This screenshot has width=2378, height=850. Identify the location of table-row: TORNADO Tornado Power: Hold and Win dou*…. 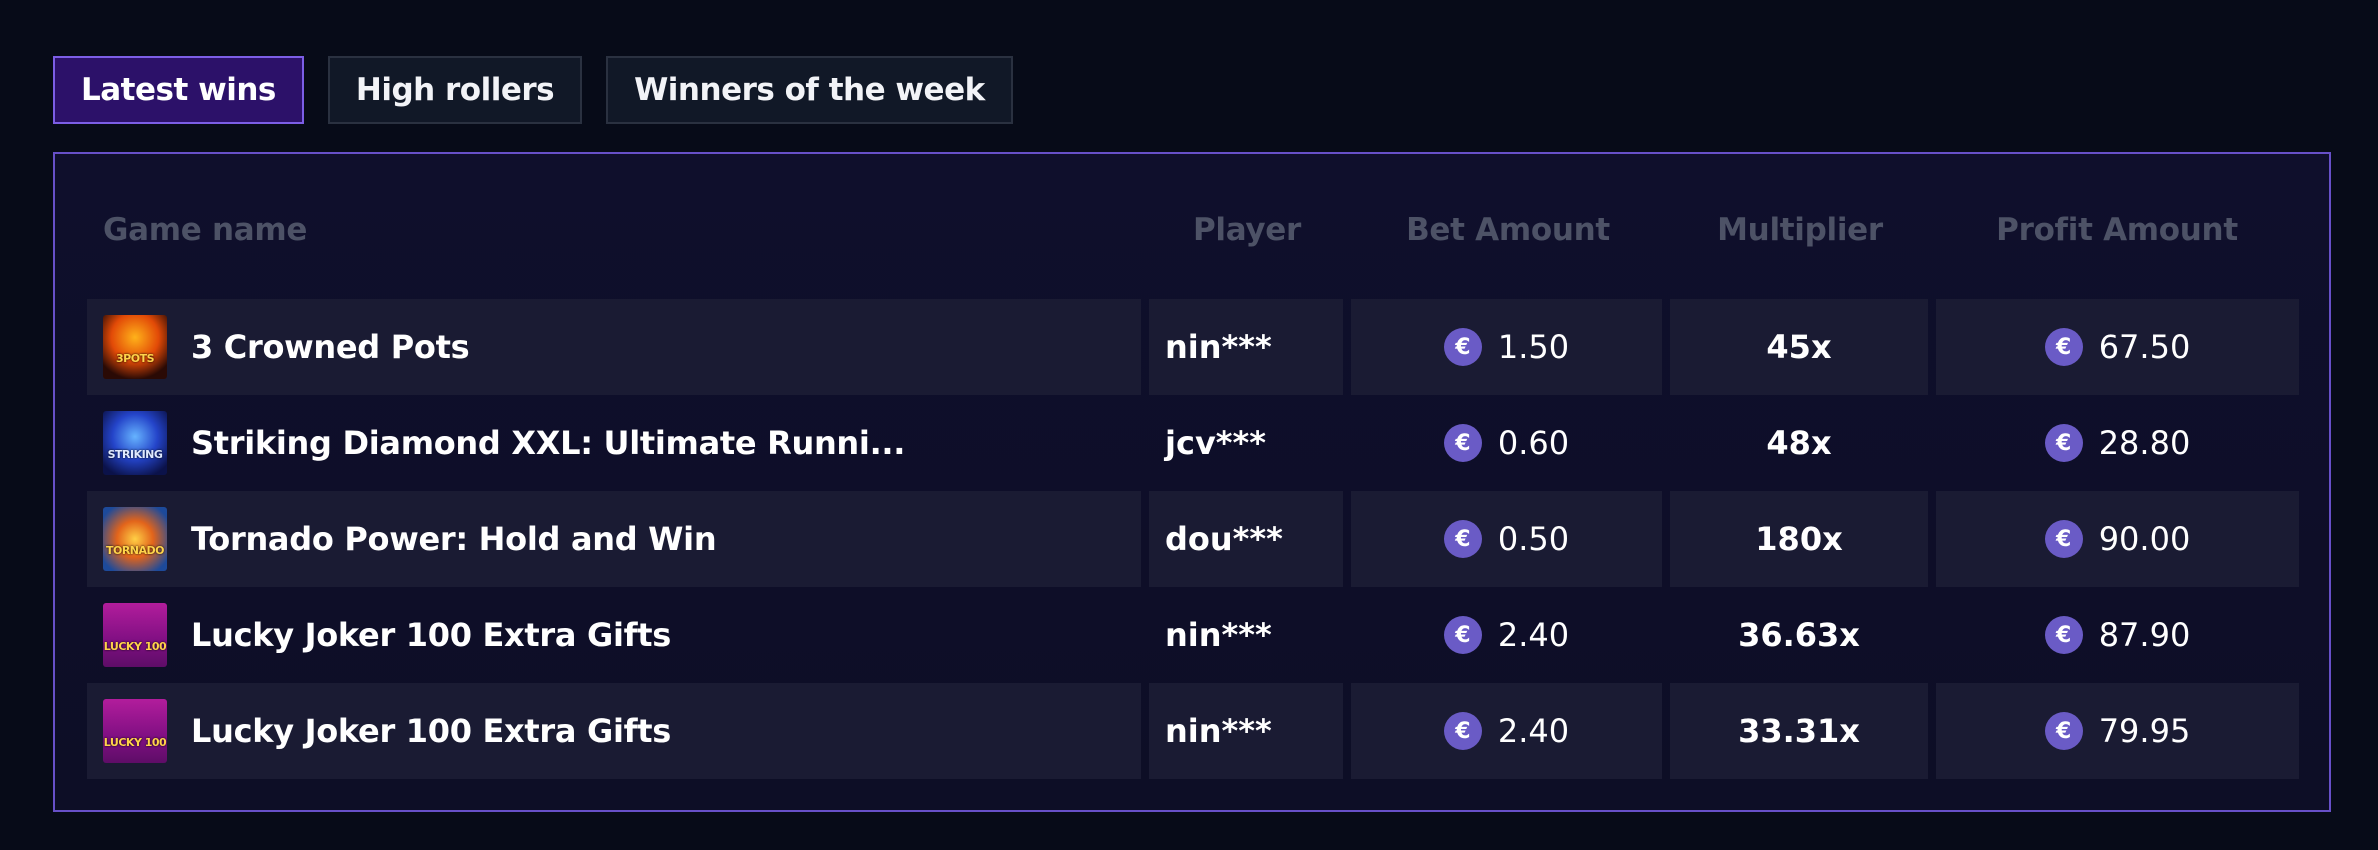
(1193, 539).